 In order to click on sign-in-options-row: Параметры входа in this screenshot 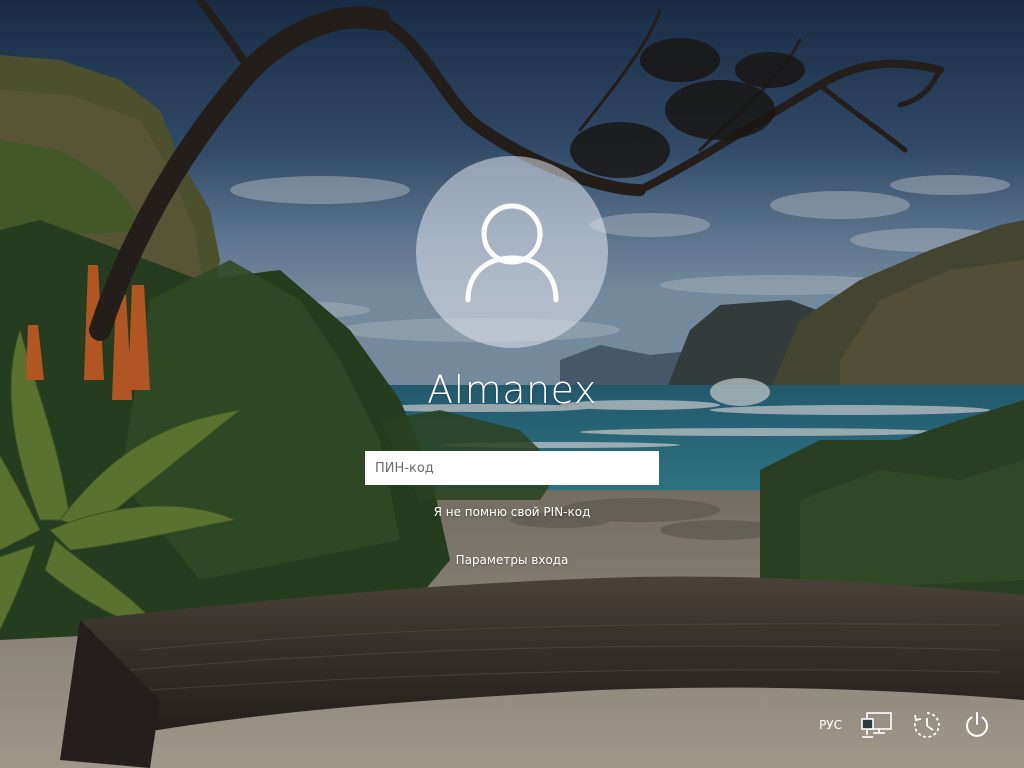, I will do `click(512, 560)`.